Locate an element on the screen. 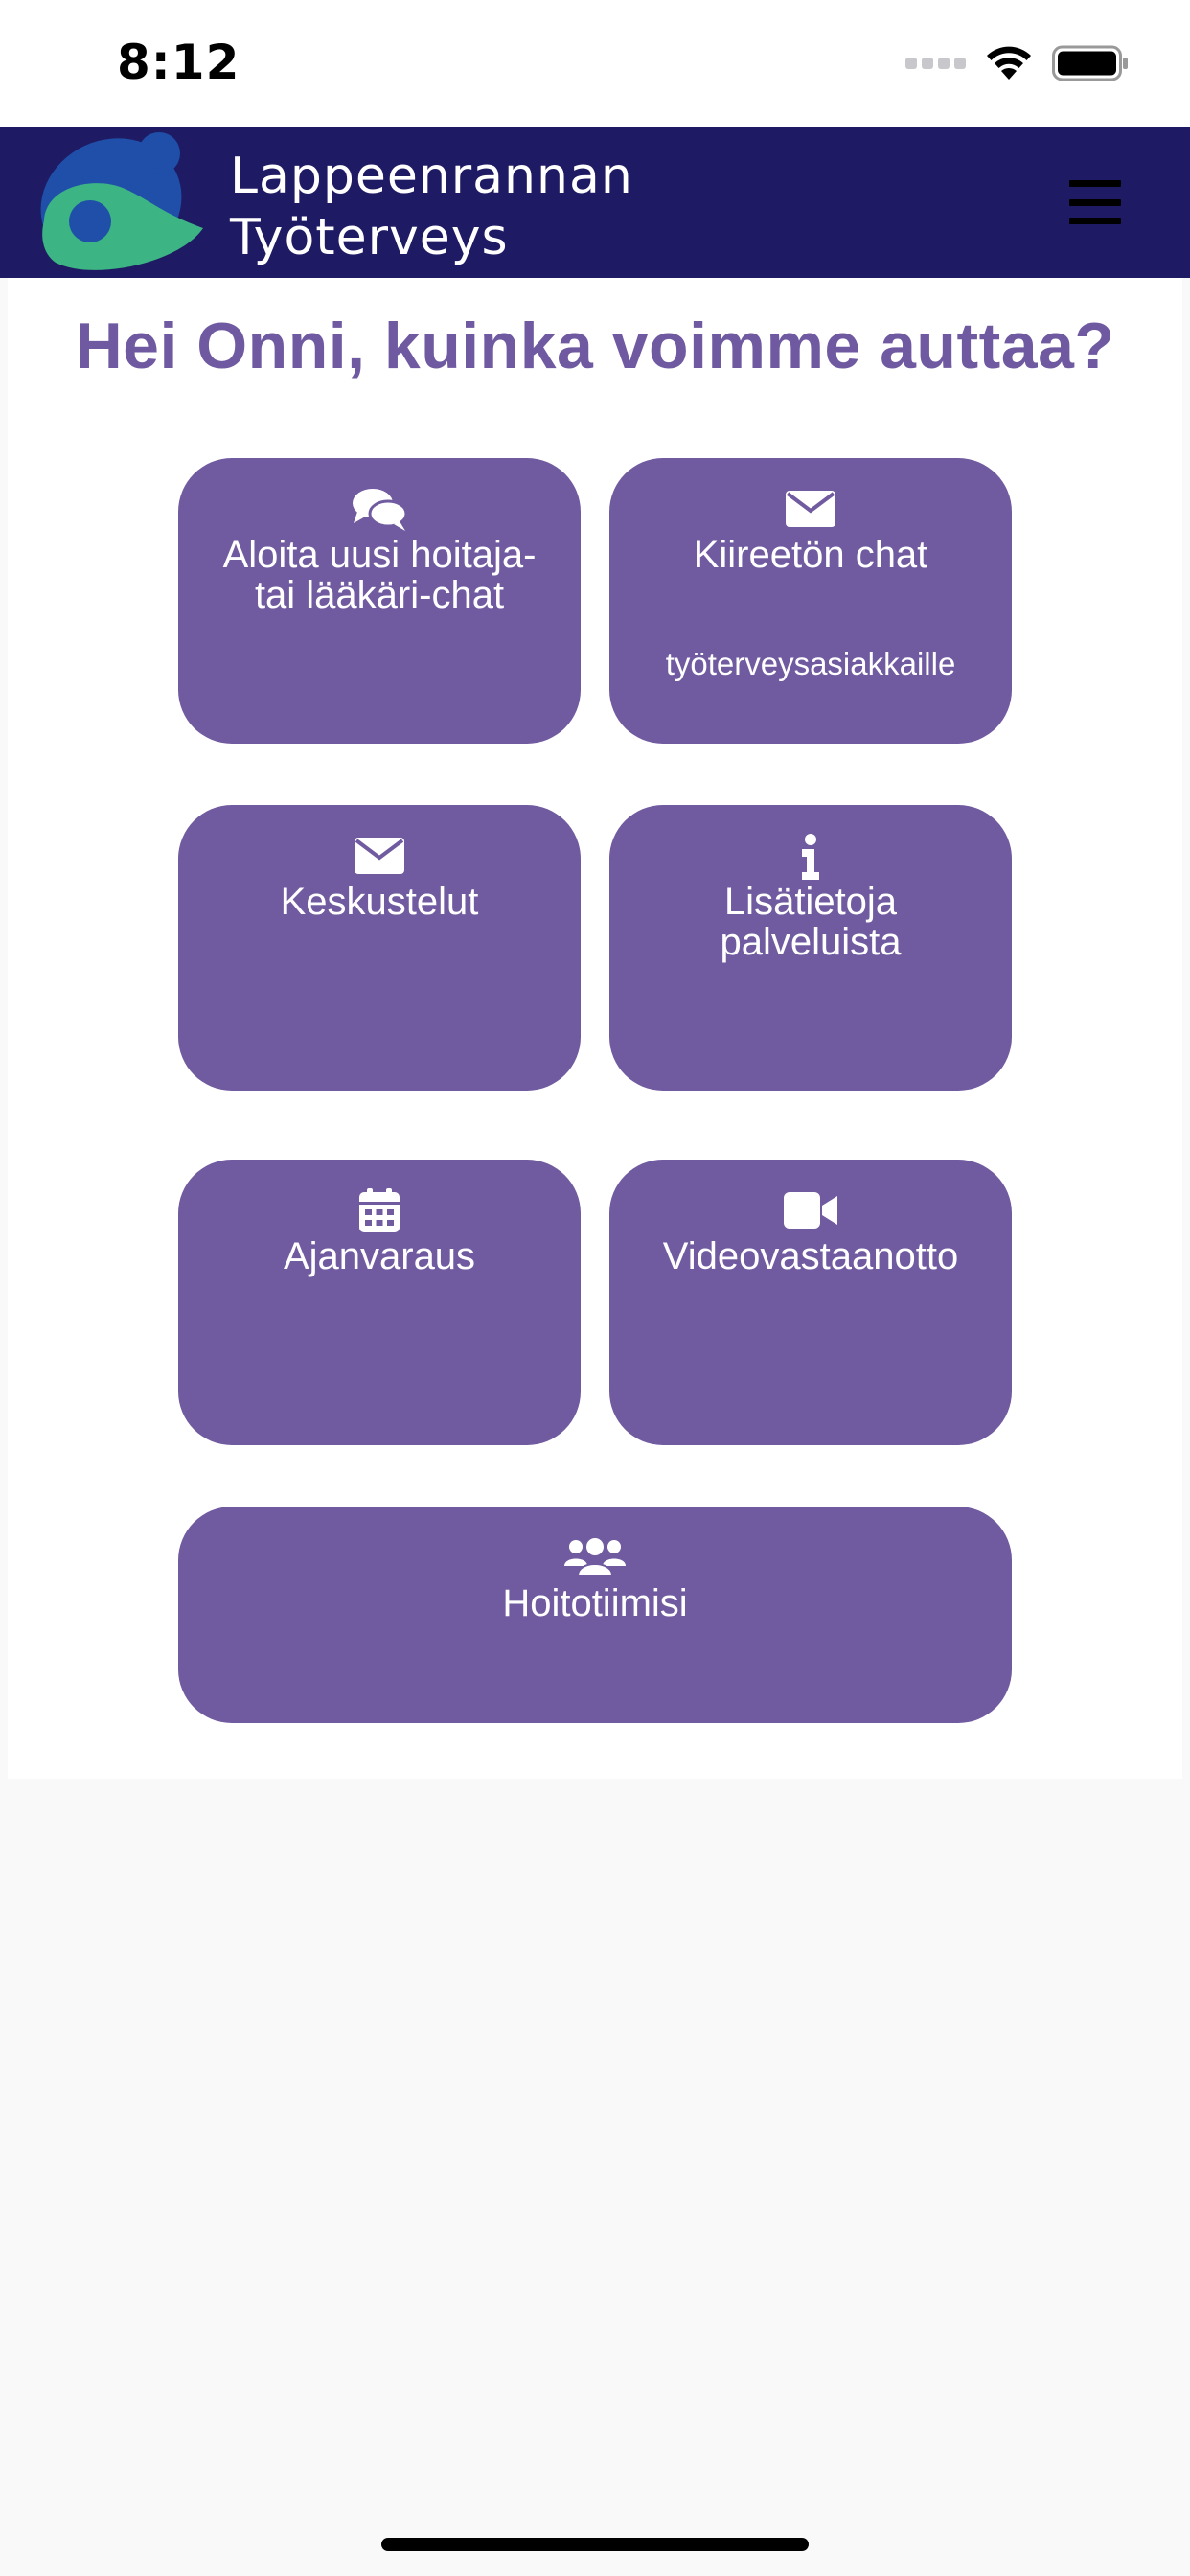 This screenshot has width=1190, height=2576. non-urgent-chat-label: Kiireetön chat is located at coordinates (810, 555).